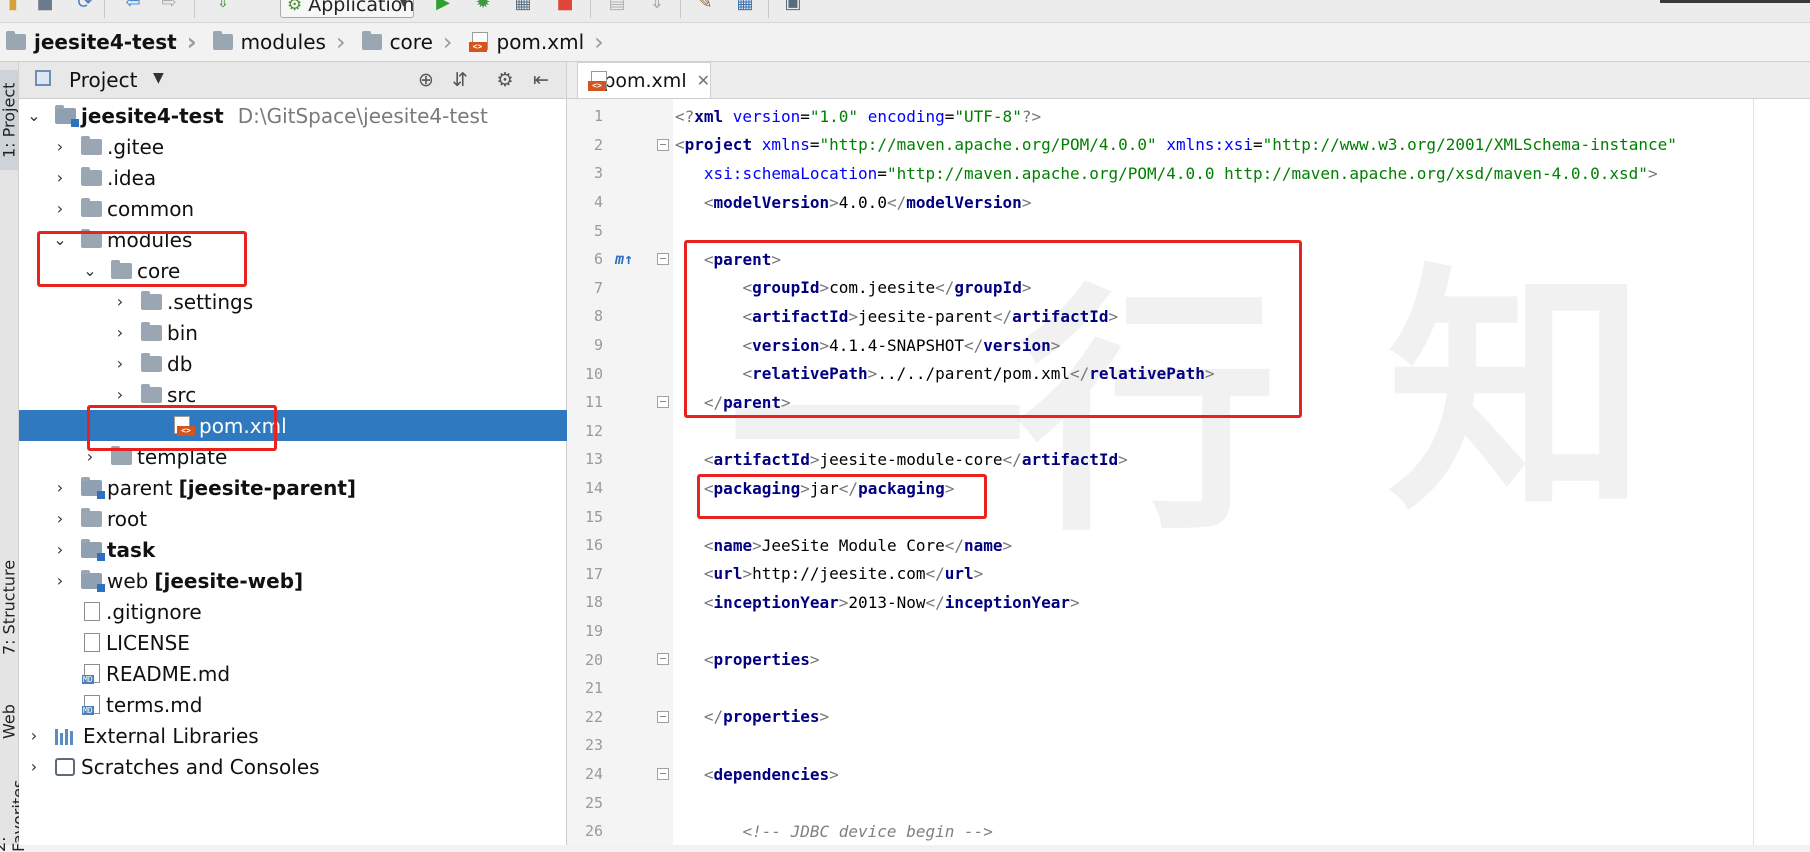 Image resolution: width=1810 pixels, height=852 pixels. What do you see at coordinates (1188, 745) in the screenshot?
I see `code-line: 23` at bounding box center [1188, 745].